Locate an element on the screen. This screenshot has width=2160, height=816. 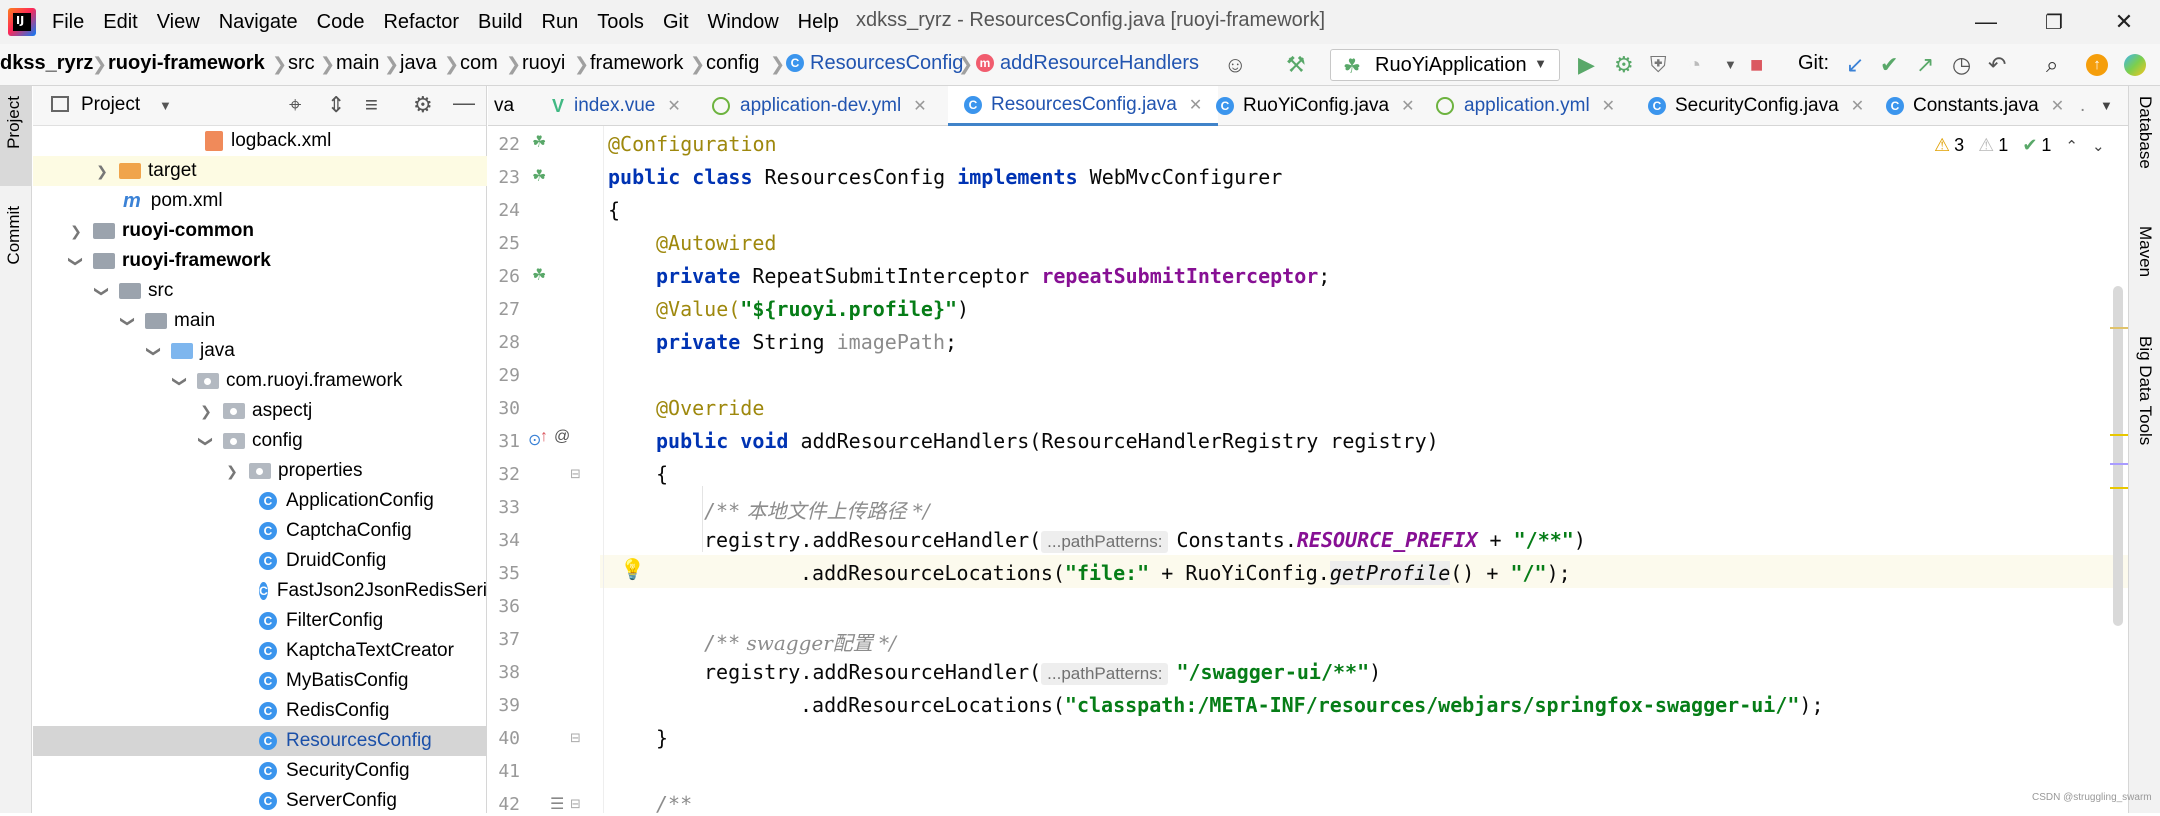
restore-icon: ❐ is located at coordinates (2054, 22).